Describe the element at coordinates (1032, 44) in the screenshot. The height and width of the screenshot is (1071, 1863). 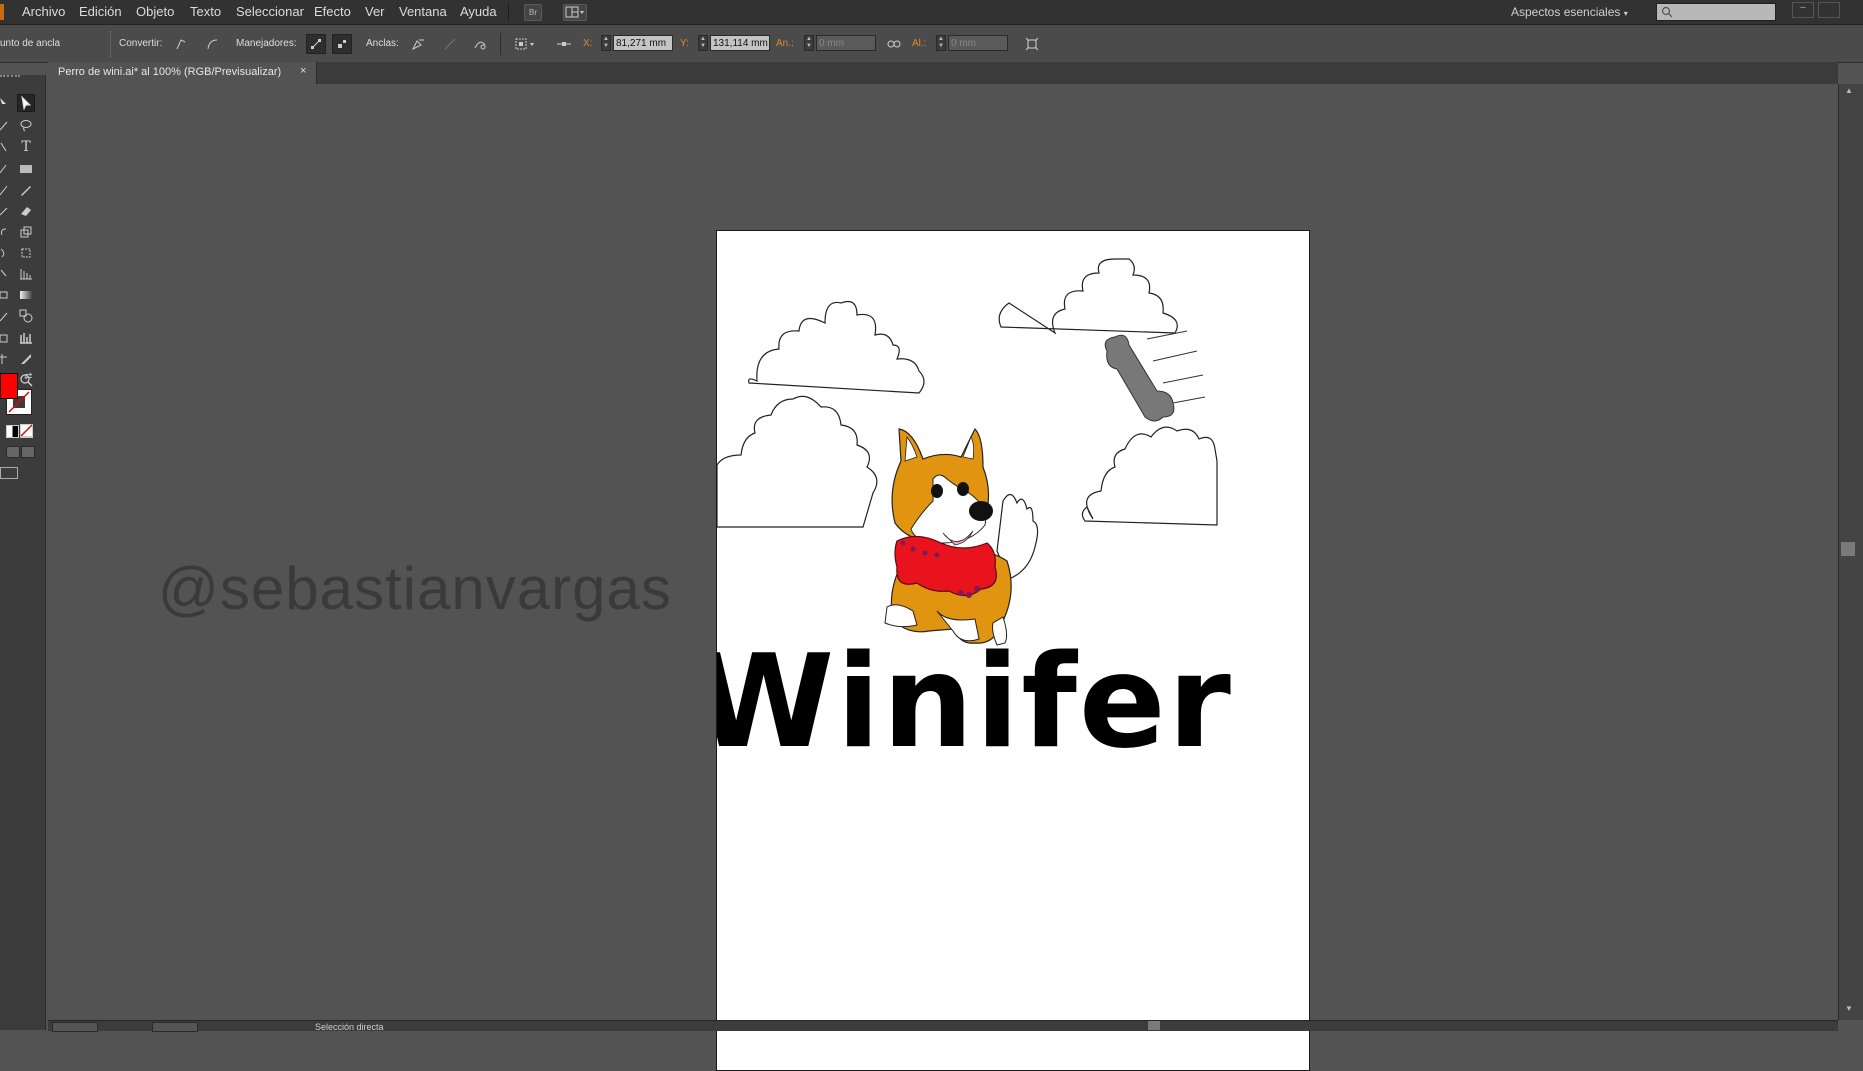
I see `isolate-selection-button` at that location.